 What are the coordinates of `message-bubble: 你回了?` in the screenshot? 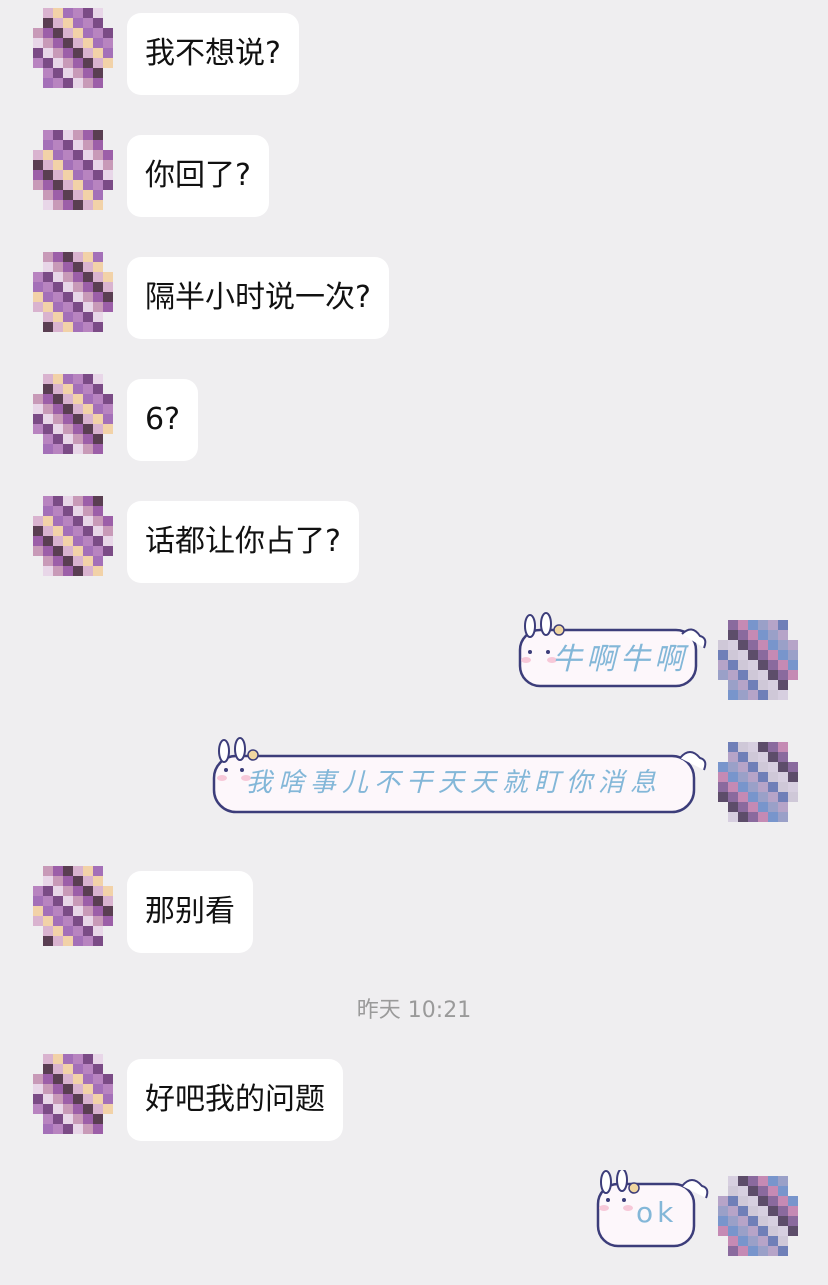 It's located at (198, 176).